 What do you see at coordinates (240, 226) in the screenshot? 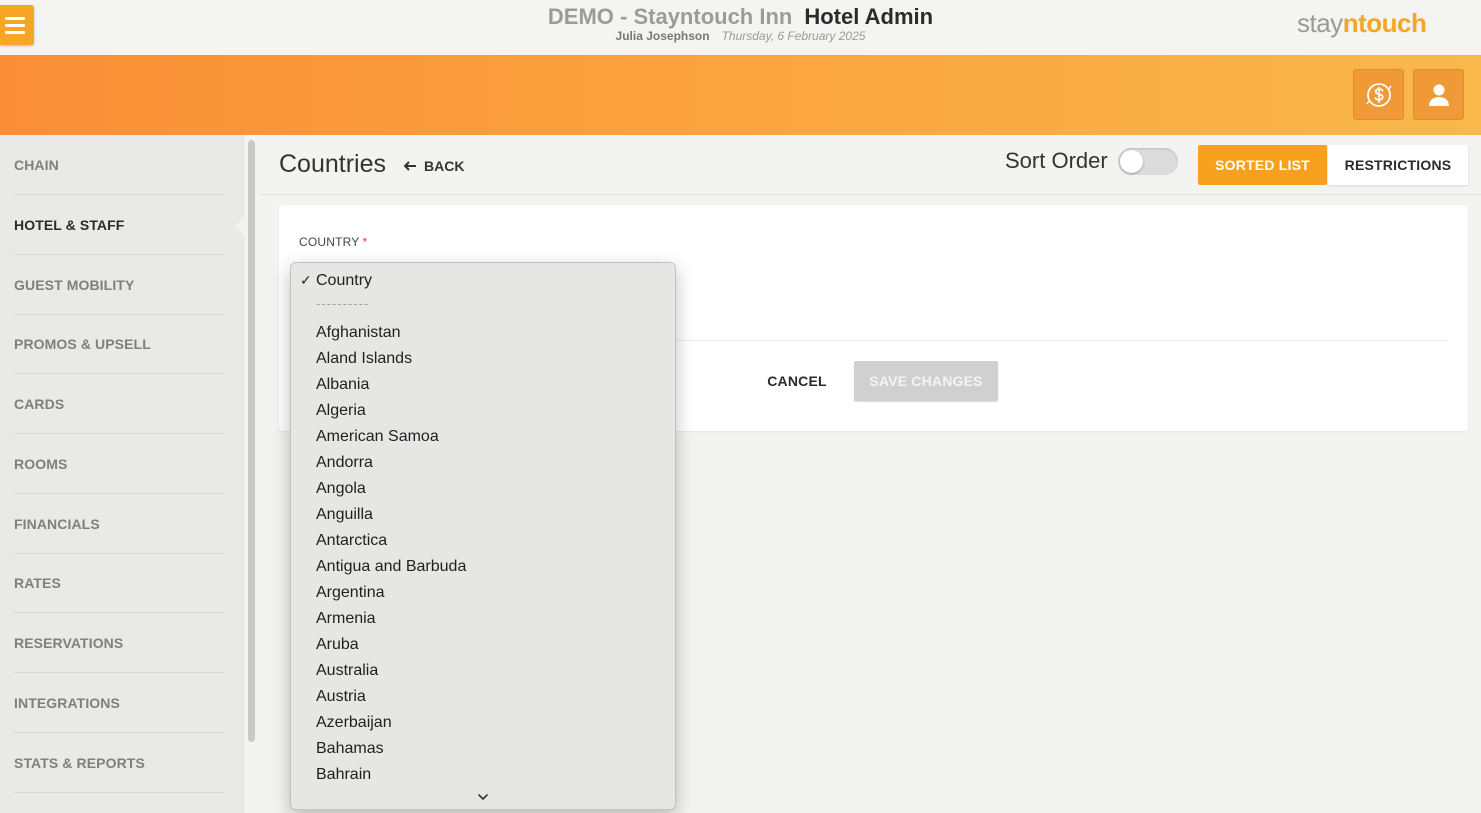
I see `active-item-pointer` at bounding box center [240, 226].